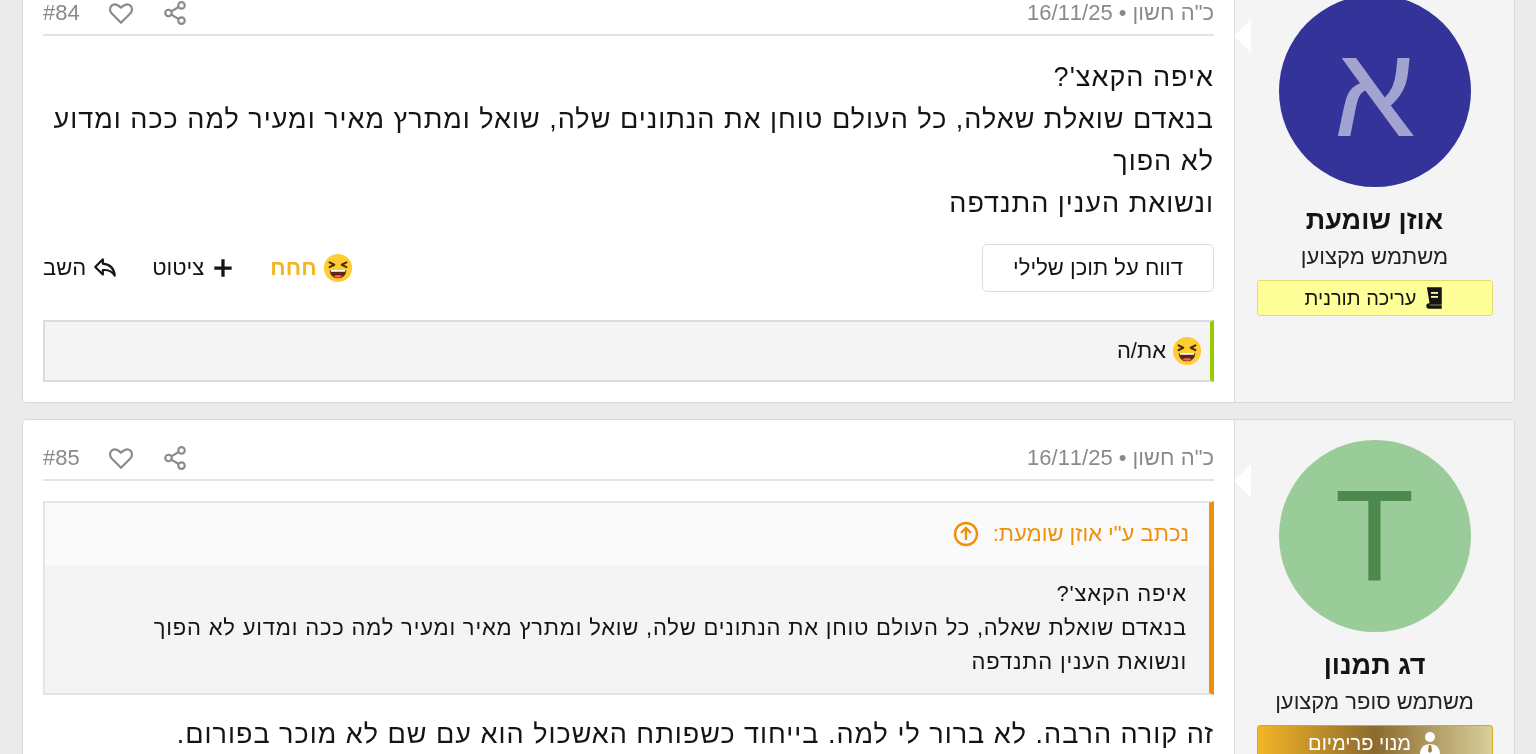 Image resolution: width=1536 pixels, height=754 pixels. What do you see at coordinates (61, 13) in the screenshot?
I see `post-number-link: #84` at bounding box center [61, 13].